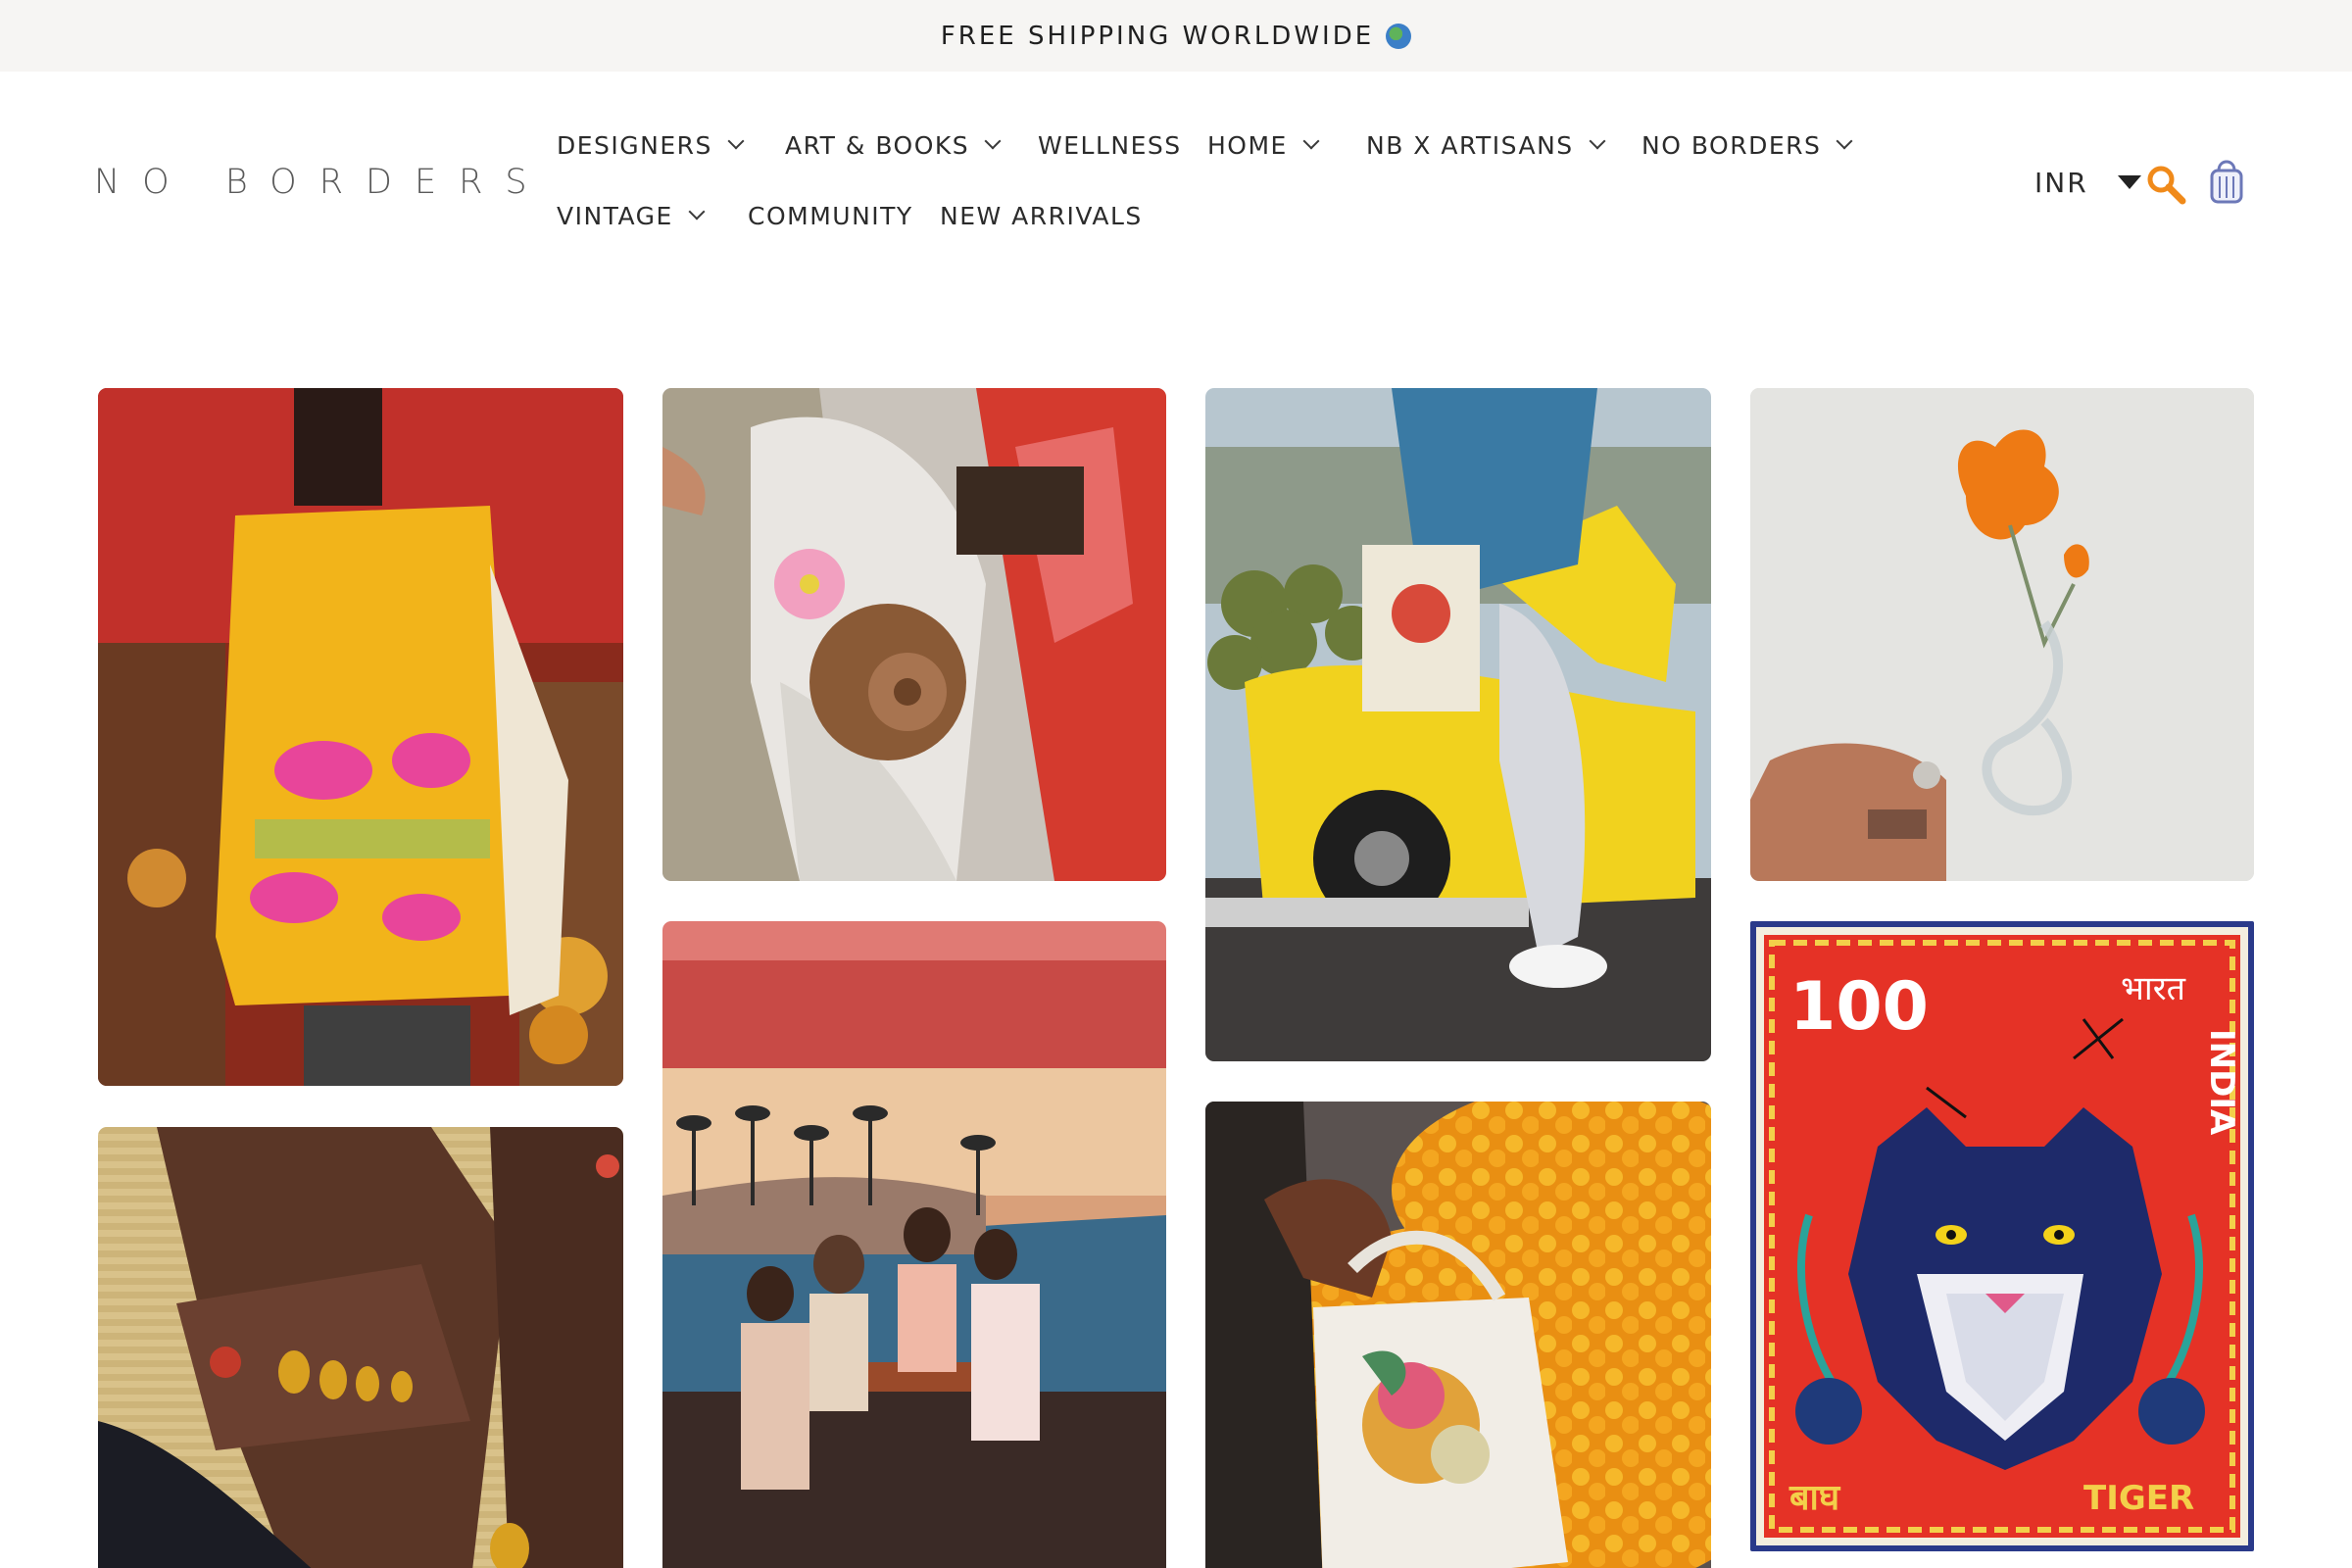 The image size is (2352, 1568). I want to click on search-icon, so click(2165, 184).